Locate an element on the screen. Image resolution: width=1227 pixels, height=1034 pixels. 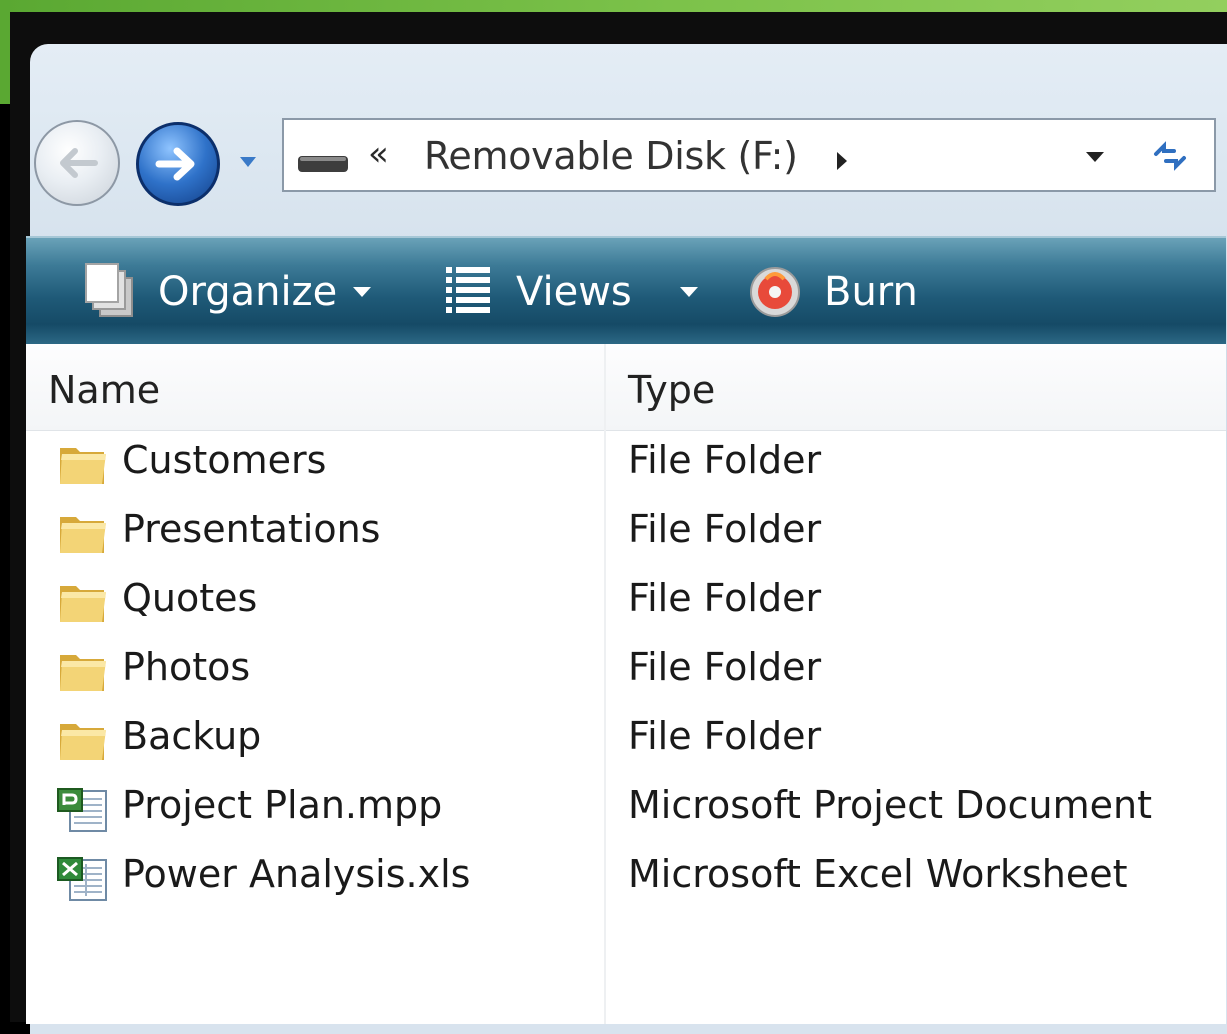
views-list-icon is located at coordinates (468, 290).